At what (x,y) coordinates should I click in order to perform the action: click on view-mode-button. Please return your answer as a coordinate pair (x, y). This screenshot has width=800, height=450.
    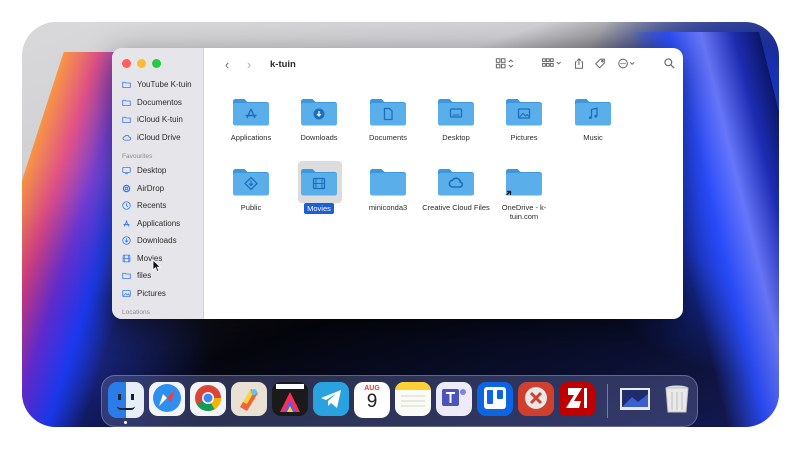
    Looking at the image, I should click on (505, 63).